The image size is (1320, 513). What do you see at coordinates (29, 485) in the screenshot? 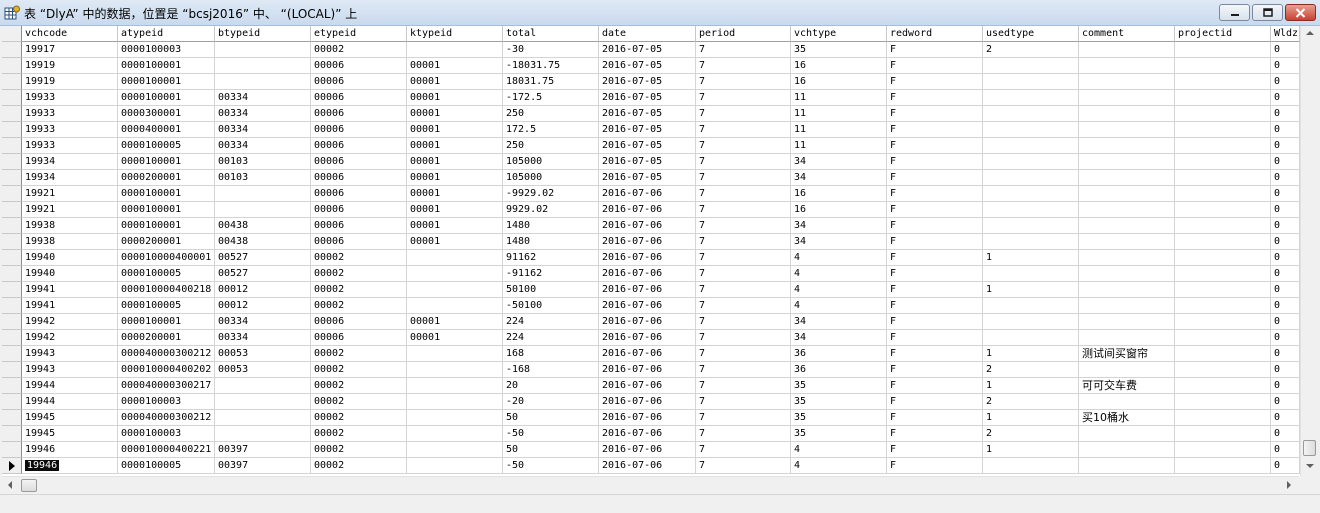
I see `horizontal-scroll-thumb` at bounding box center [29, 485].